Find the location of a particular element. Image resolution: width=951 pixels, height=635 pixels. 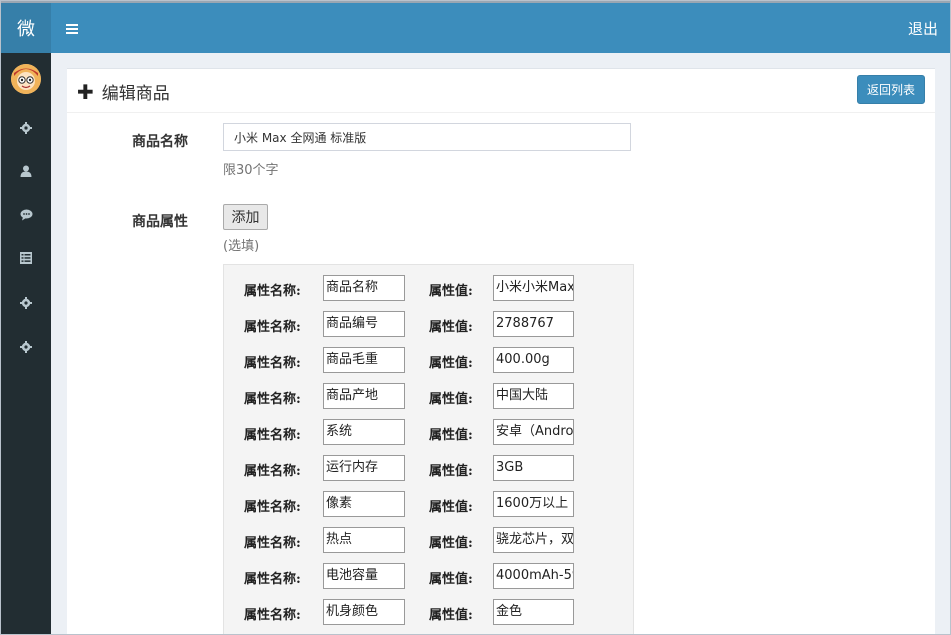

app-logo: 微 is located at coordinates (26, 28).